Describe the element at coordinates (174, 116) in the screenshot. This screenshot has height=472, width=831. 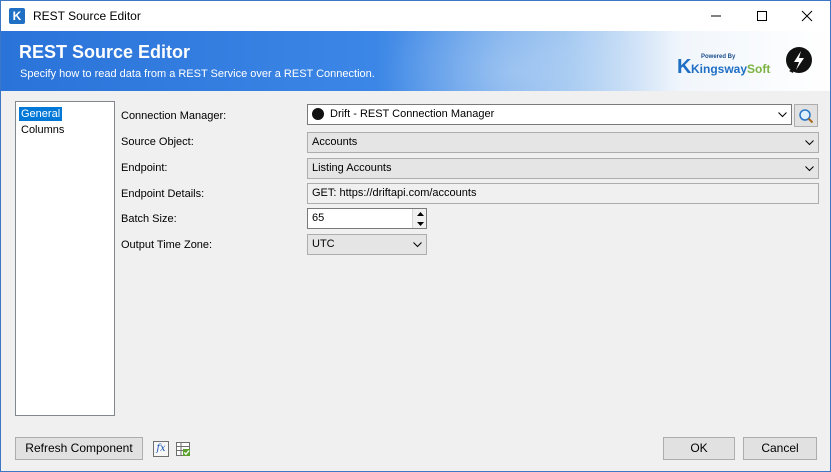
I see `connection-manager-label: Connection Manager:` at that location.